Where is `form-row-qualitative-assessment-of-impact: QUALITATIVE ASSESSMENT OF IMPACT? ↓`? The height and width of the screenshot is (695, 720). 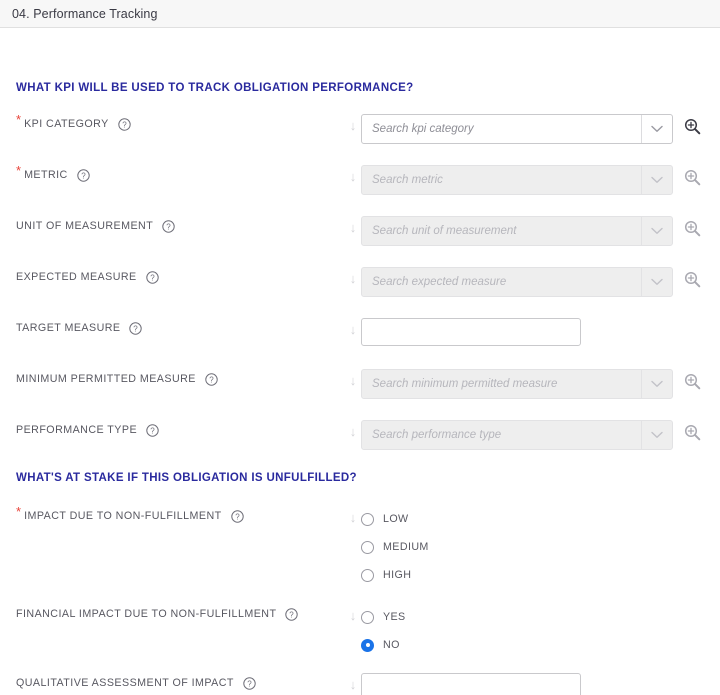 form-row-qualitative-assessment-of-impact: QUALITATIVE ASSESSMENT OF IMPACT? ↓ is located at coordinates (360, 684).